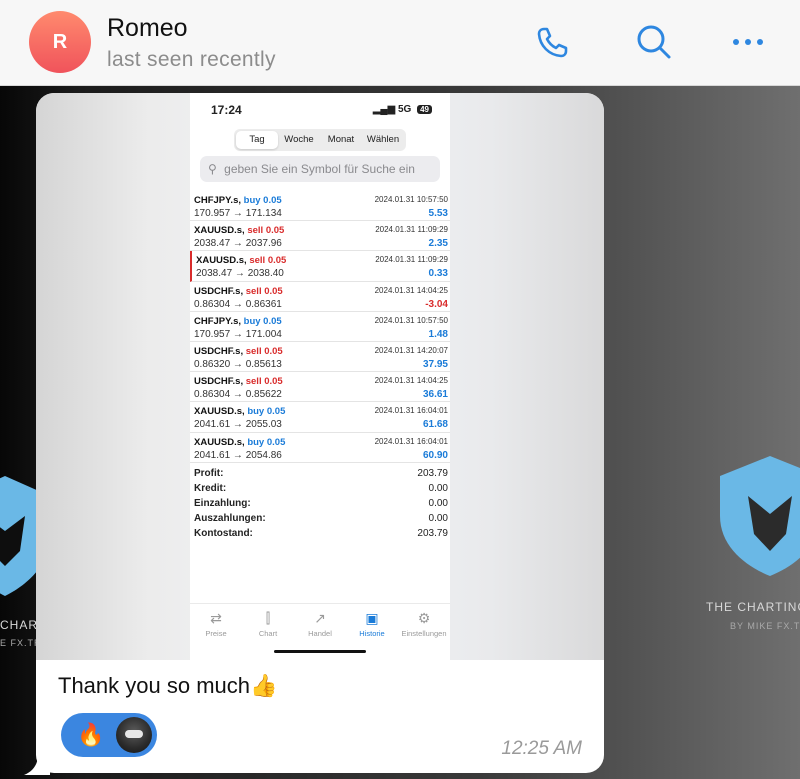 Image resolution: width=800 pixels, height=779 pixels. Describe the element at coordinates (411, 260) in the screenshot. I see `trade-date: 2024.01.31 11:09:29` at that location.